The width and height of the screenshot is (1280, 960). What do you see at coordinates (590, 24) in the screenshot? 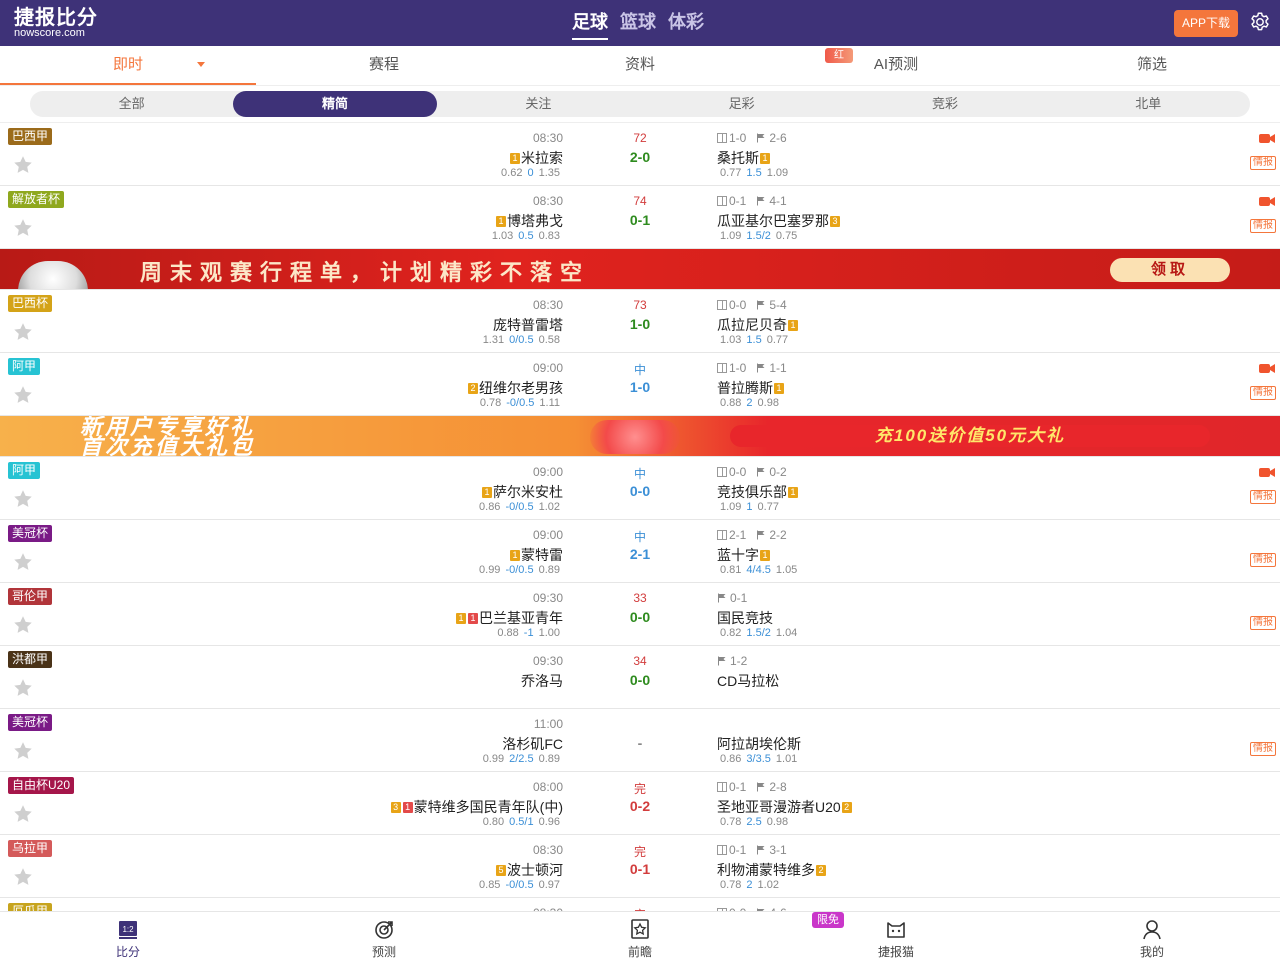
I see `sport-tab-0: 足球` at bounding box center [590, 24].